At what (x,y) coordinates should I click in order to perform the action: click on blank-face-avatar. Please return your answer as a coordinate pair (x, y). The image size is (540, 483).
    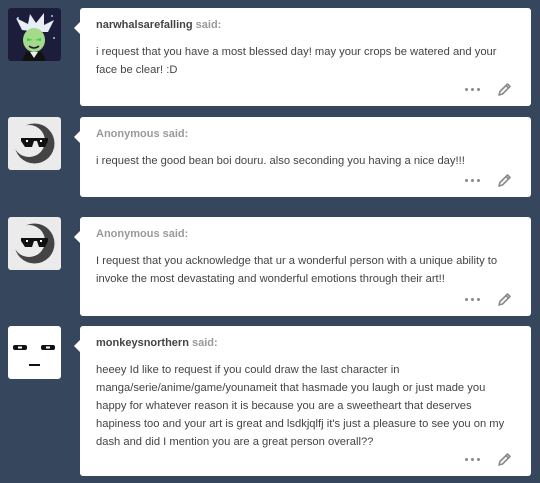
    Looking at the image, I should click on (34, 352).